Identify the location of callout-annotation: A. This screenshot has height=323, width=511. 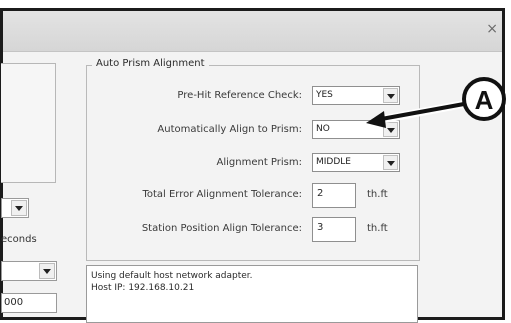
(436, 102).